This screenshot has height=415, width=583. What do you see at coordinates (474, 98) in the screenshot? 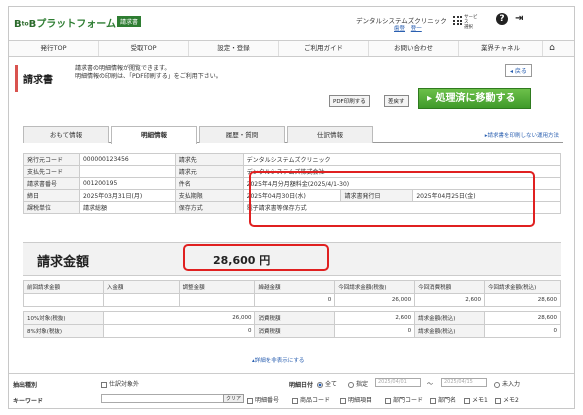
I see `move-to-processed-button: ▸ 処理済に移動する` at bounding box center [474, 98].